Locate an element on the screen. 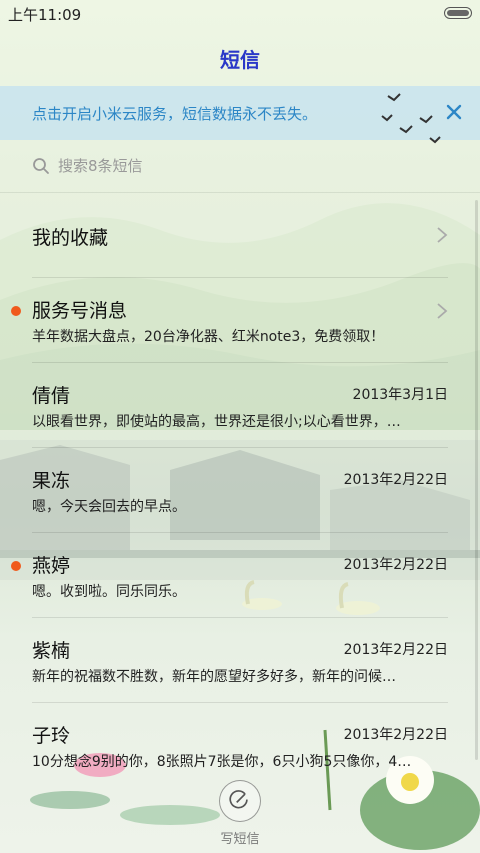 This screenshot has height=853, width=480. search-bar: 搜索8条短信 is located at coordinates (240, 166).